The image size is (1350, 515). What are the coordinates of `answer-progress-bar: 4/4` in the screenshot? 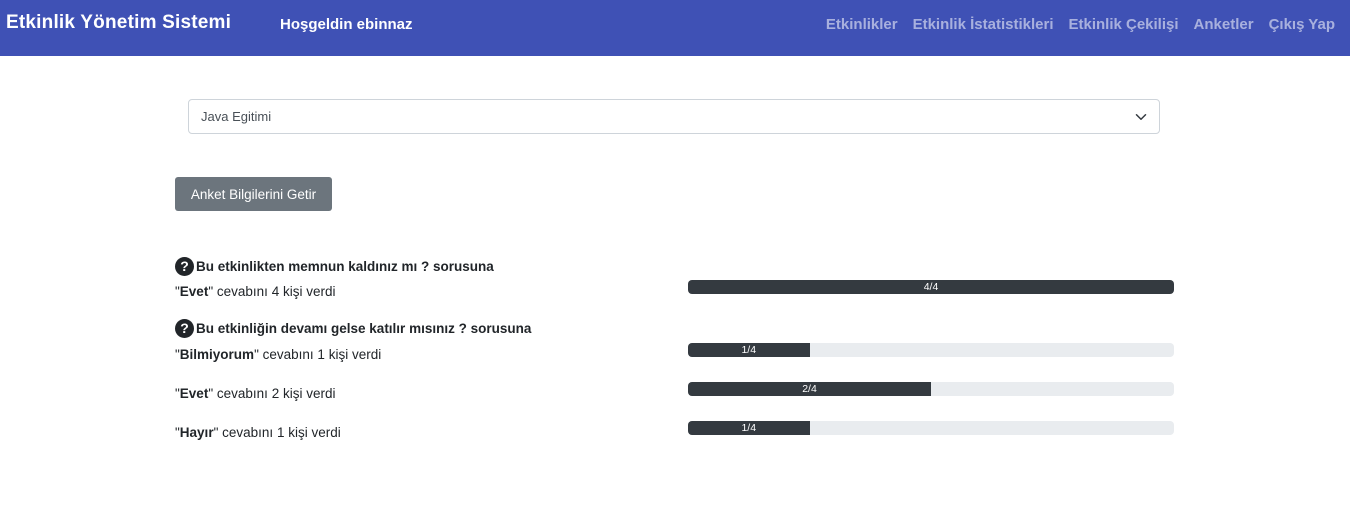 It's located at (931, 287).